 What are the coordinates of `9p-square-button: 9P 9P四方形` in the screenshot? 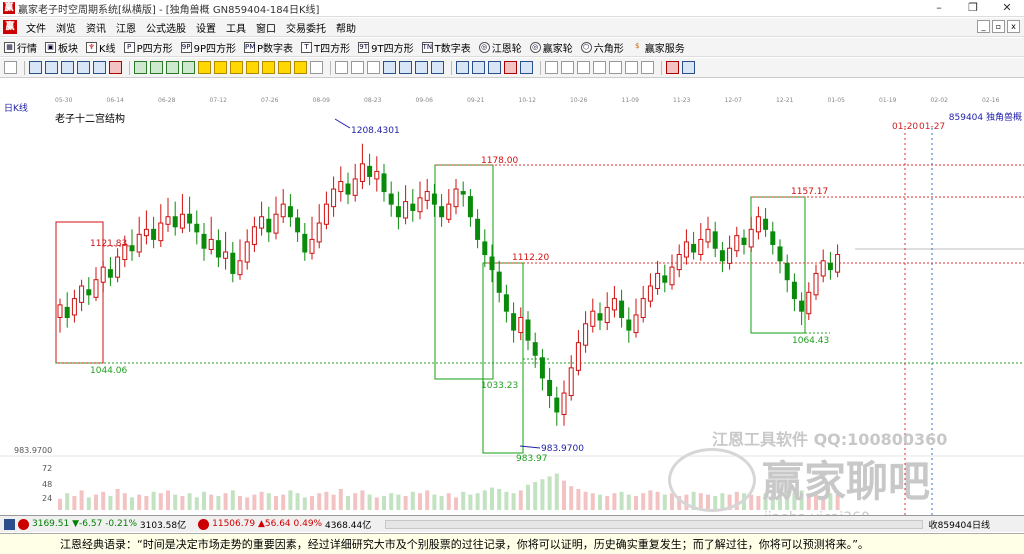 It's located at (208, 47).